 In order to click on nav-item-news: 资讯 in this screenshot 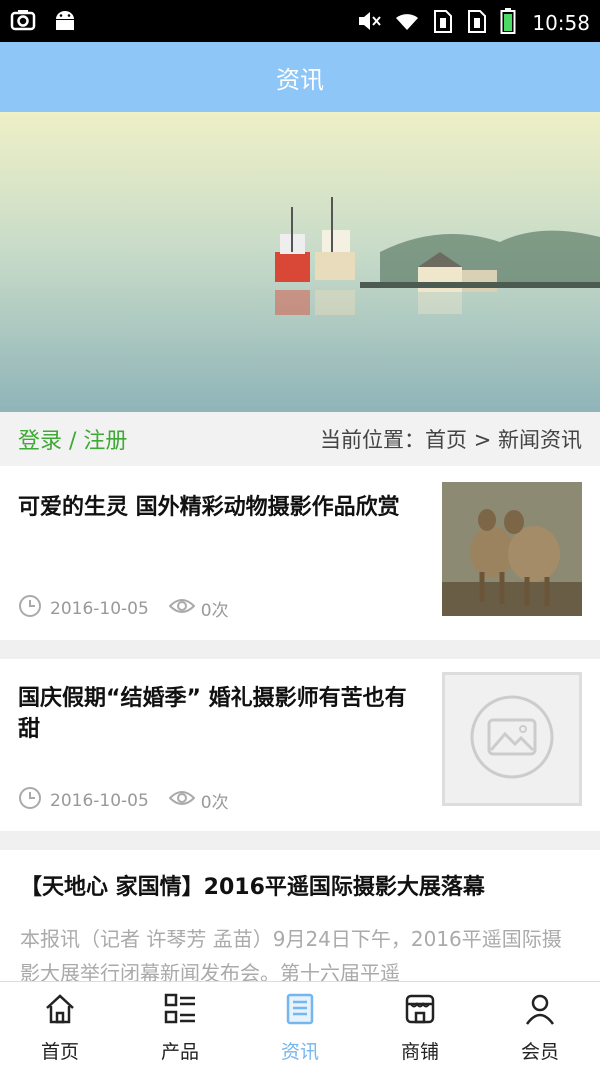, I will do `click(300, 1024)`.